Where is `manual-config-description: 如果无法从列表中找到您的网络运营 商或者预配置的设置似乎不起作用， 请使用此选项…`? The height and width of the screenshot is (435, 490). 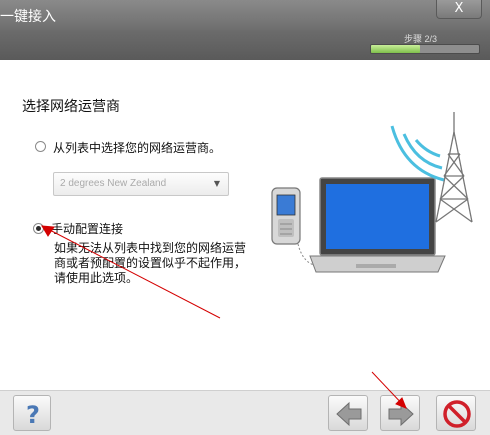 manual-config-description: 如果无法从列表中找到您的网络运营 商或者预配置的设置似乎不起作用， 请使用此选项… is located at coordinates (159, 263).